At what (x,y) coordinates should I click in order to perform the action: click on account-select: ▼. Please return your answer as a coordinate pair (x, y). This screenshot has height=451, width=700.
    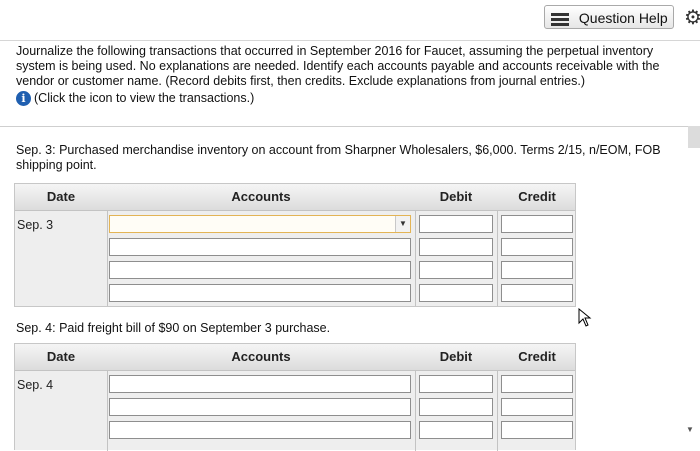
    Looking at the image, I should click on (260, 224).